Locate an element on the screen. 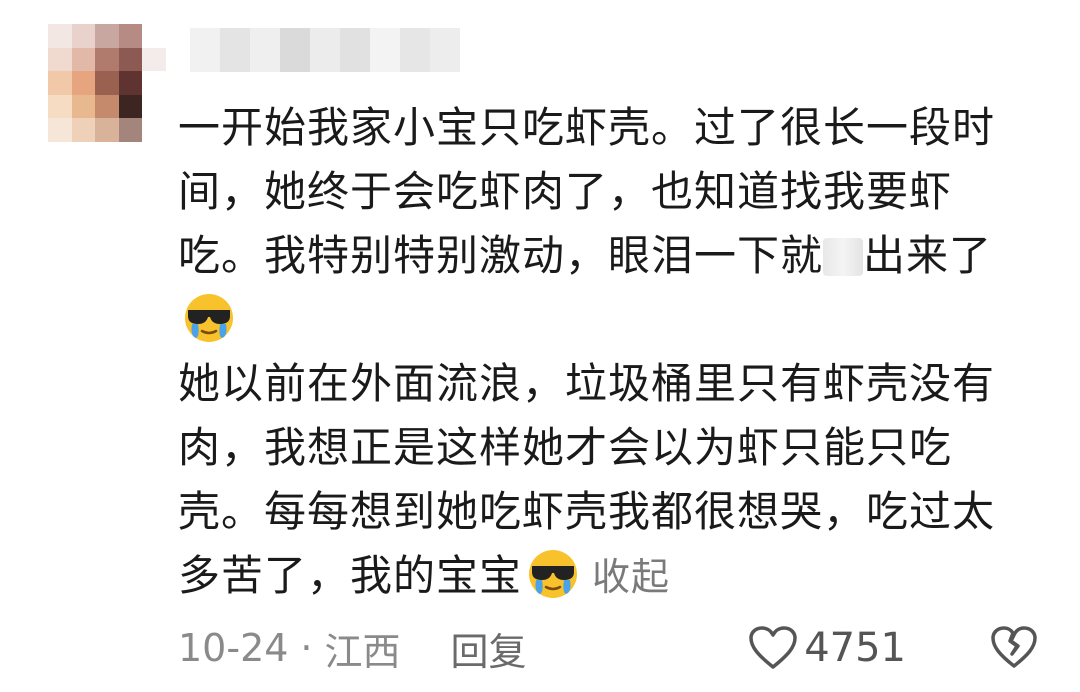  like-button: 4751 is located at coordinates (827, 648).